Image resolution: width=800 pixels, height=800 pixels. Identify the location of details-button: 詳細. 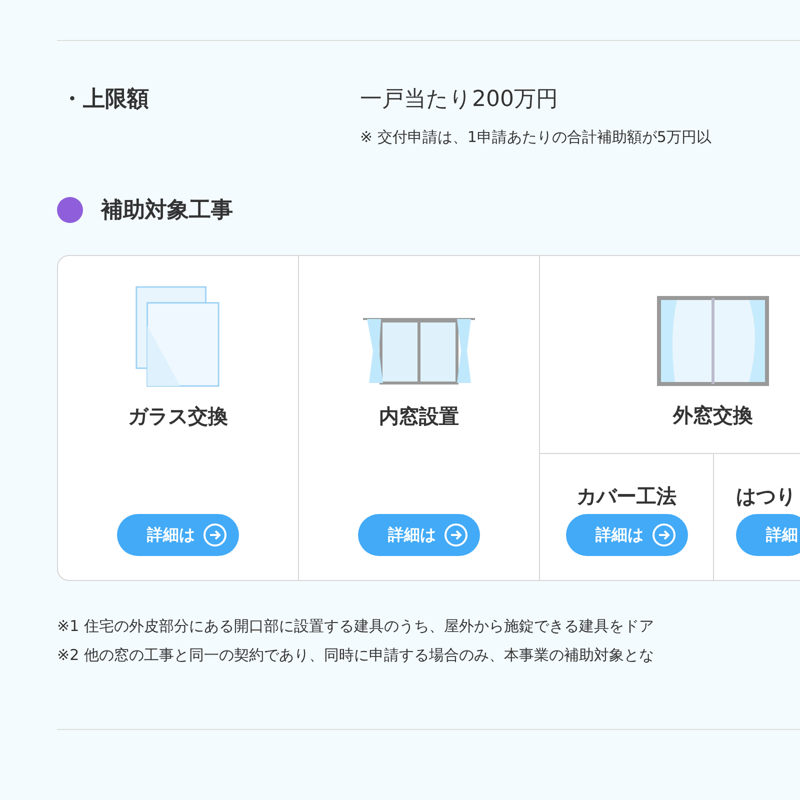
(768, 535).